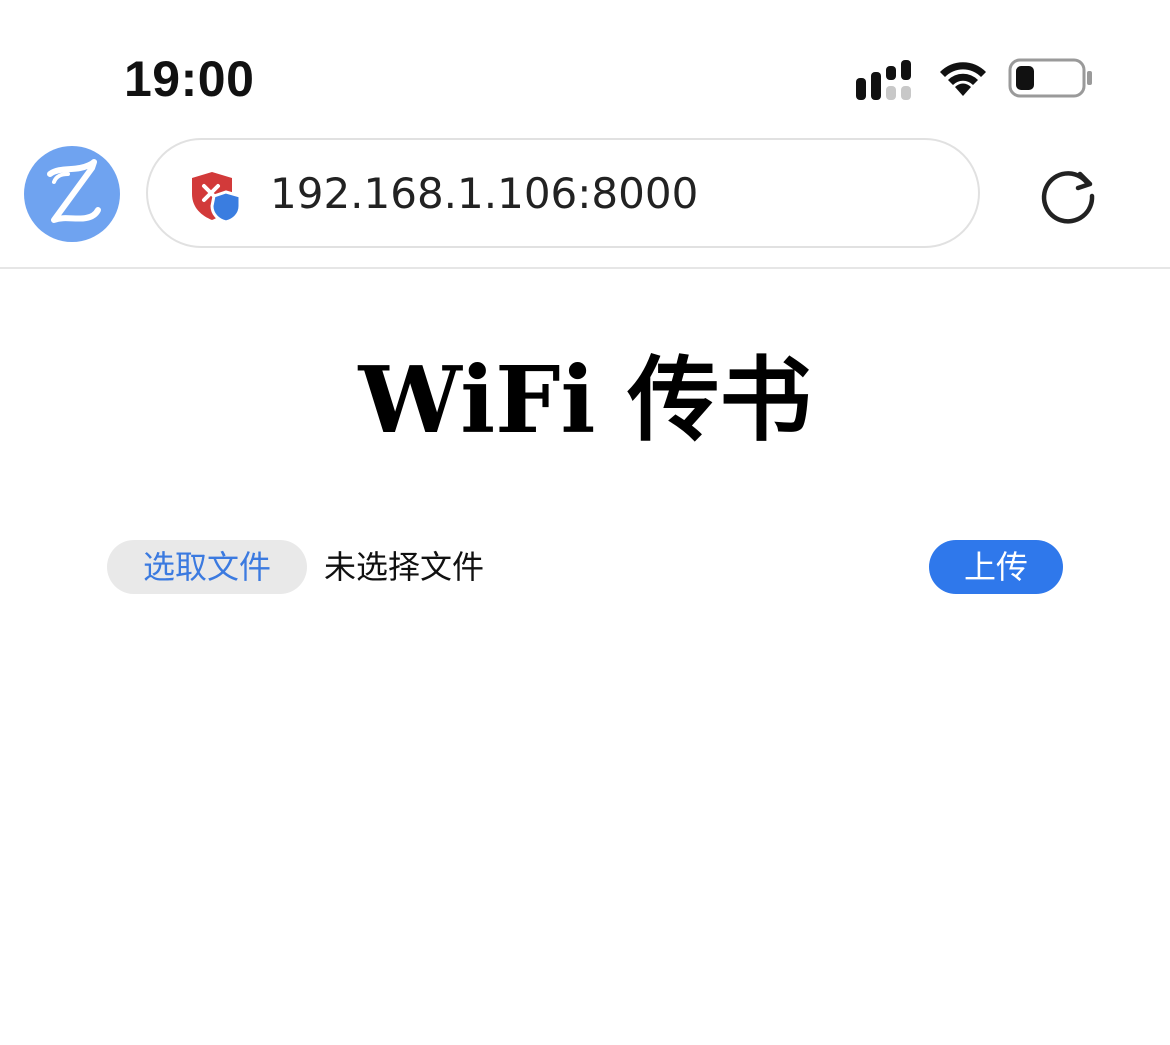  Describe the element at coordinates (585, 400) in the screenshot. I see `page-title: WiFi 传书` at that location.